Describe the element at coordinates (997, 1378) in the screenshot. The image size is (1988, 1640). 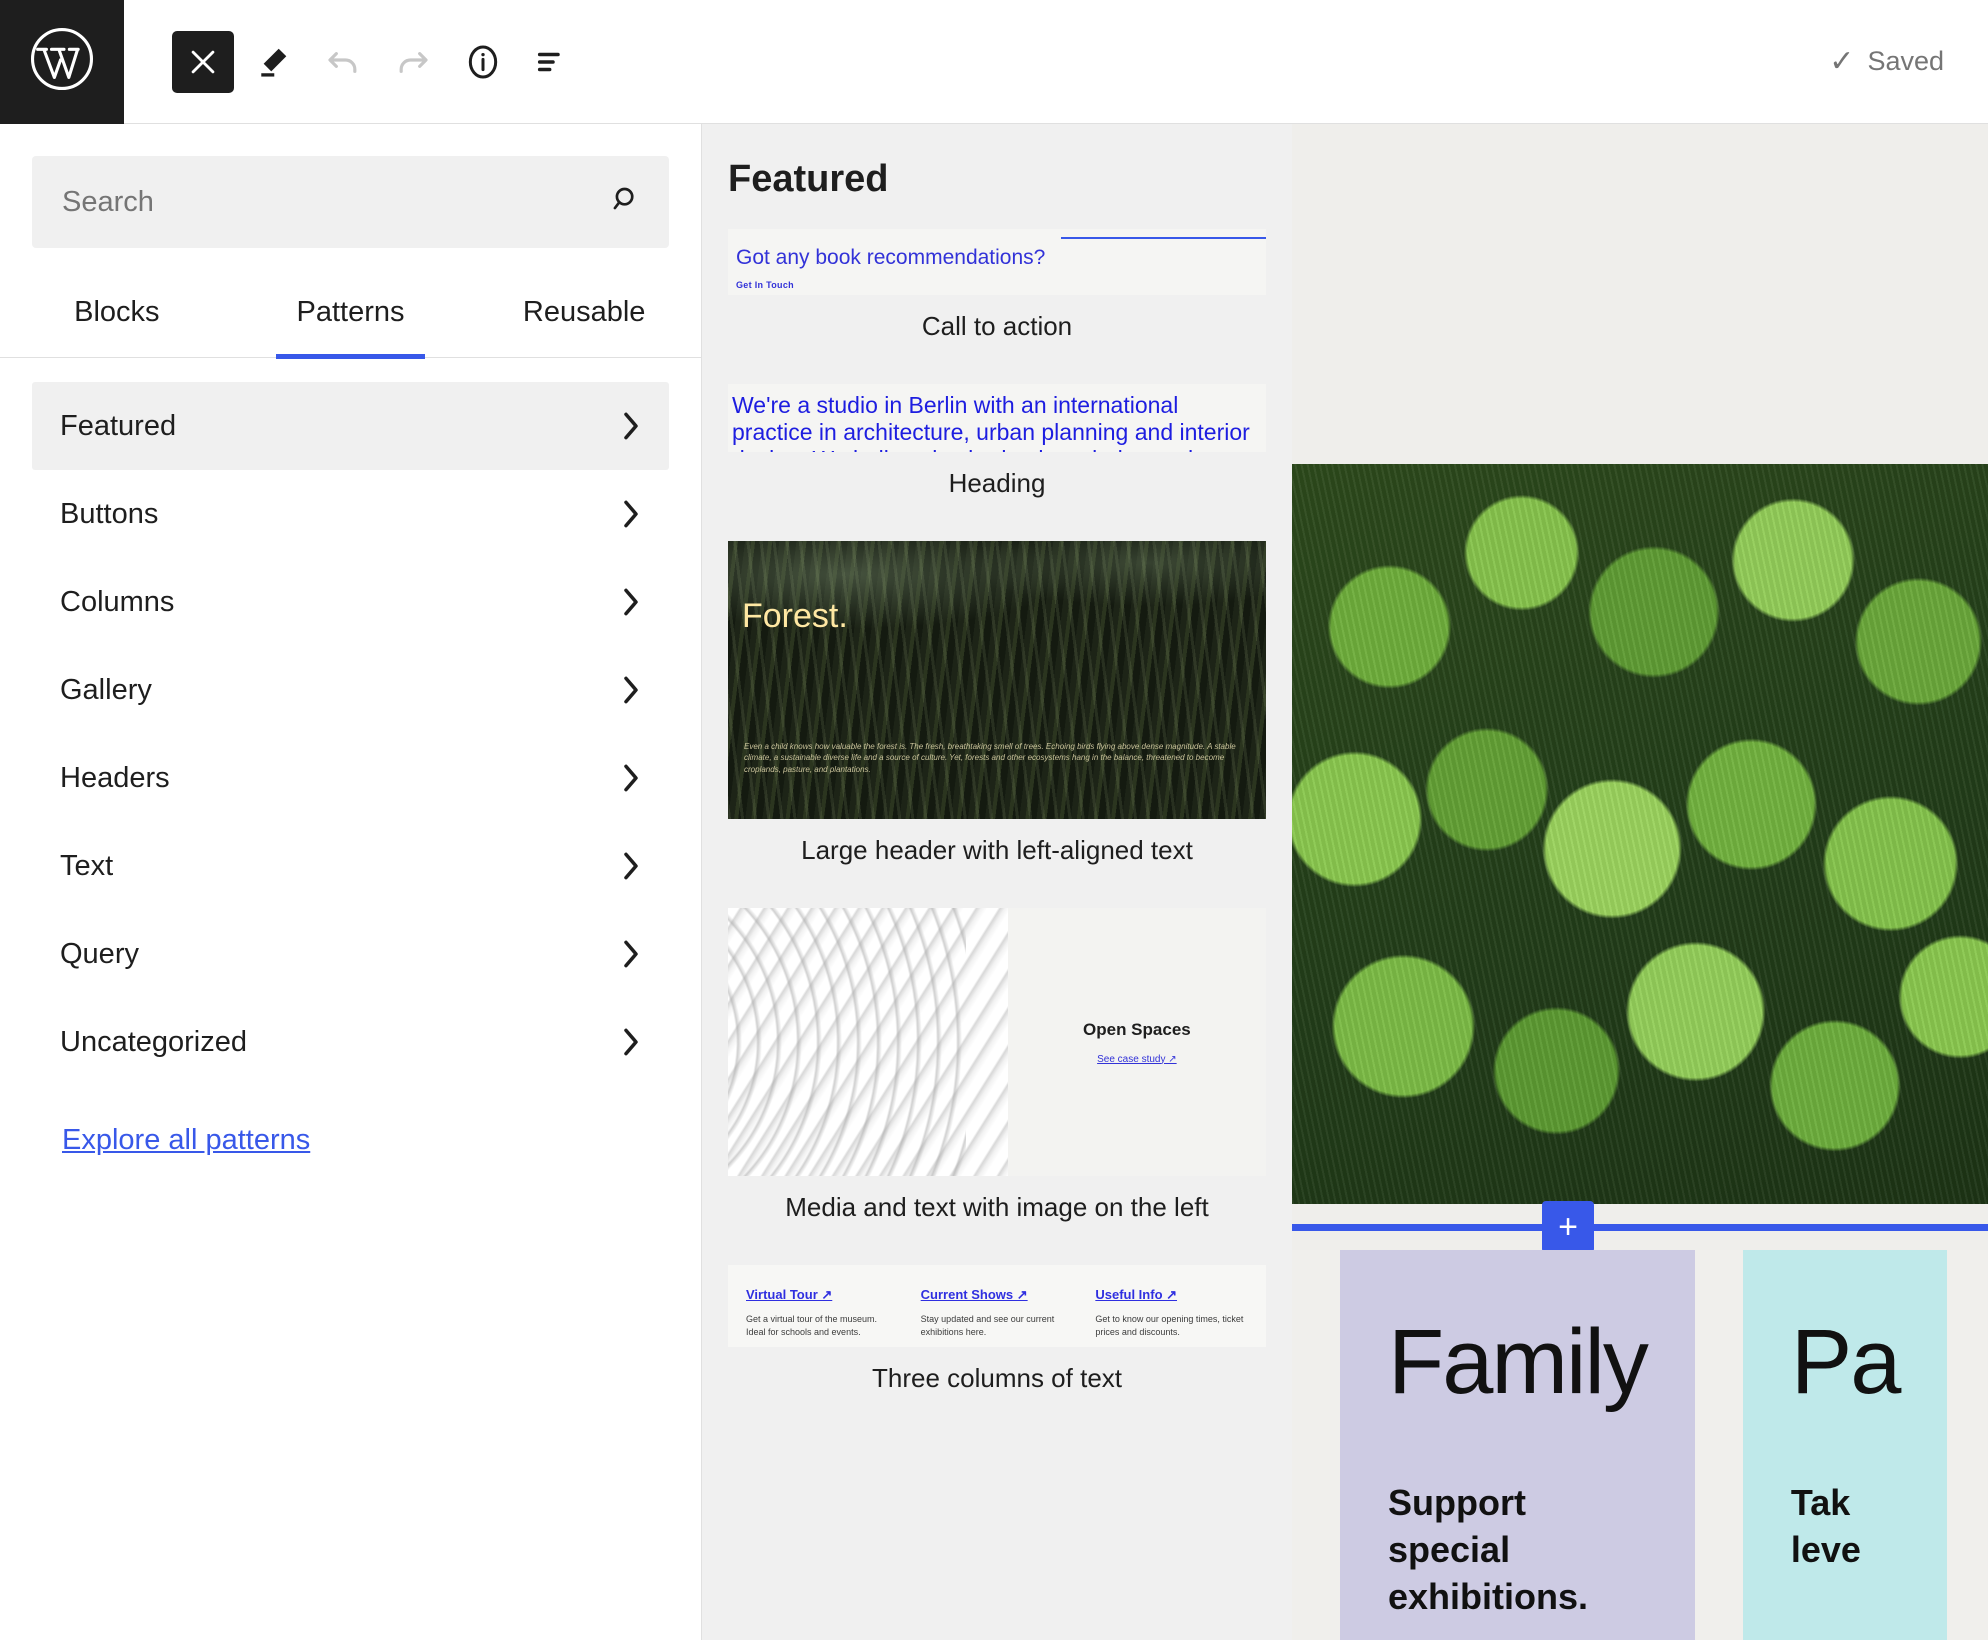
I see `pattern-caption: Three columns of text` at that location.